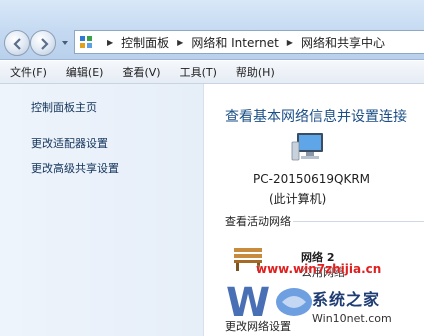 This screenshot has width=424, height=336. Describe the element at coordinates (86, 42) in the screenshot. I see `control-panel-icon` at that location.